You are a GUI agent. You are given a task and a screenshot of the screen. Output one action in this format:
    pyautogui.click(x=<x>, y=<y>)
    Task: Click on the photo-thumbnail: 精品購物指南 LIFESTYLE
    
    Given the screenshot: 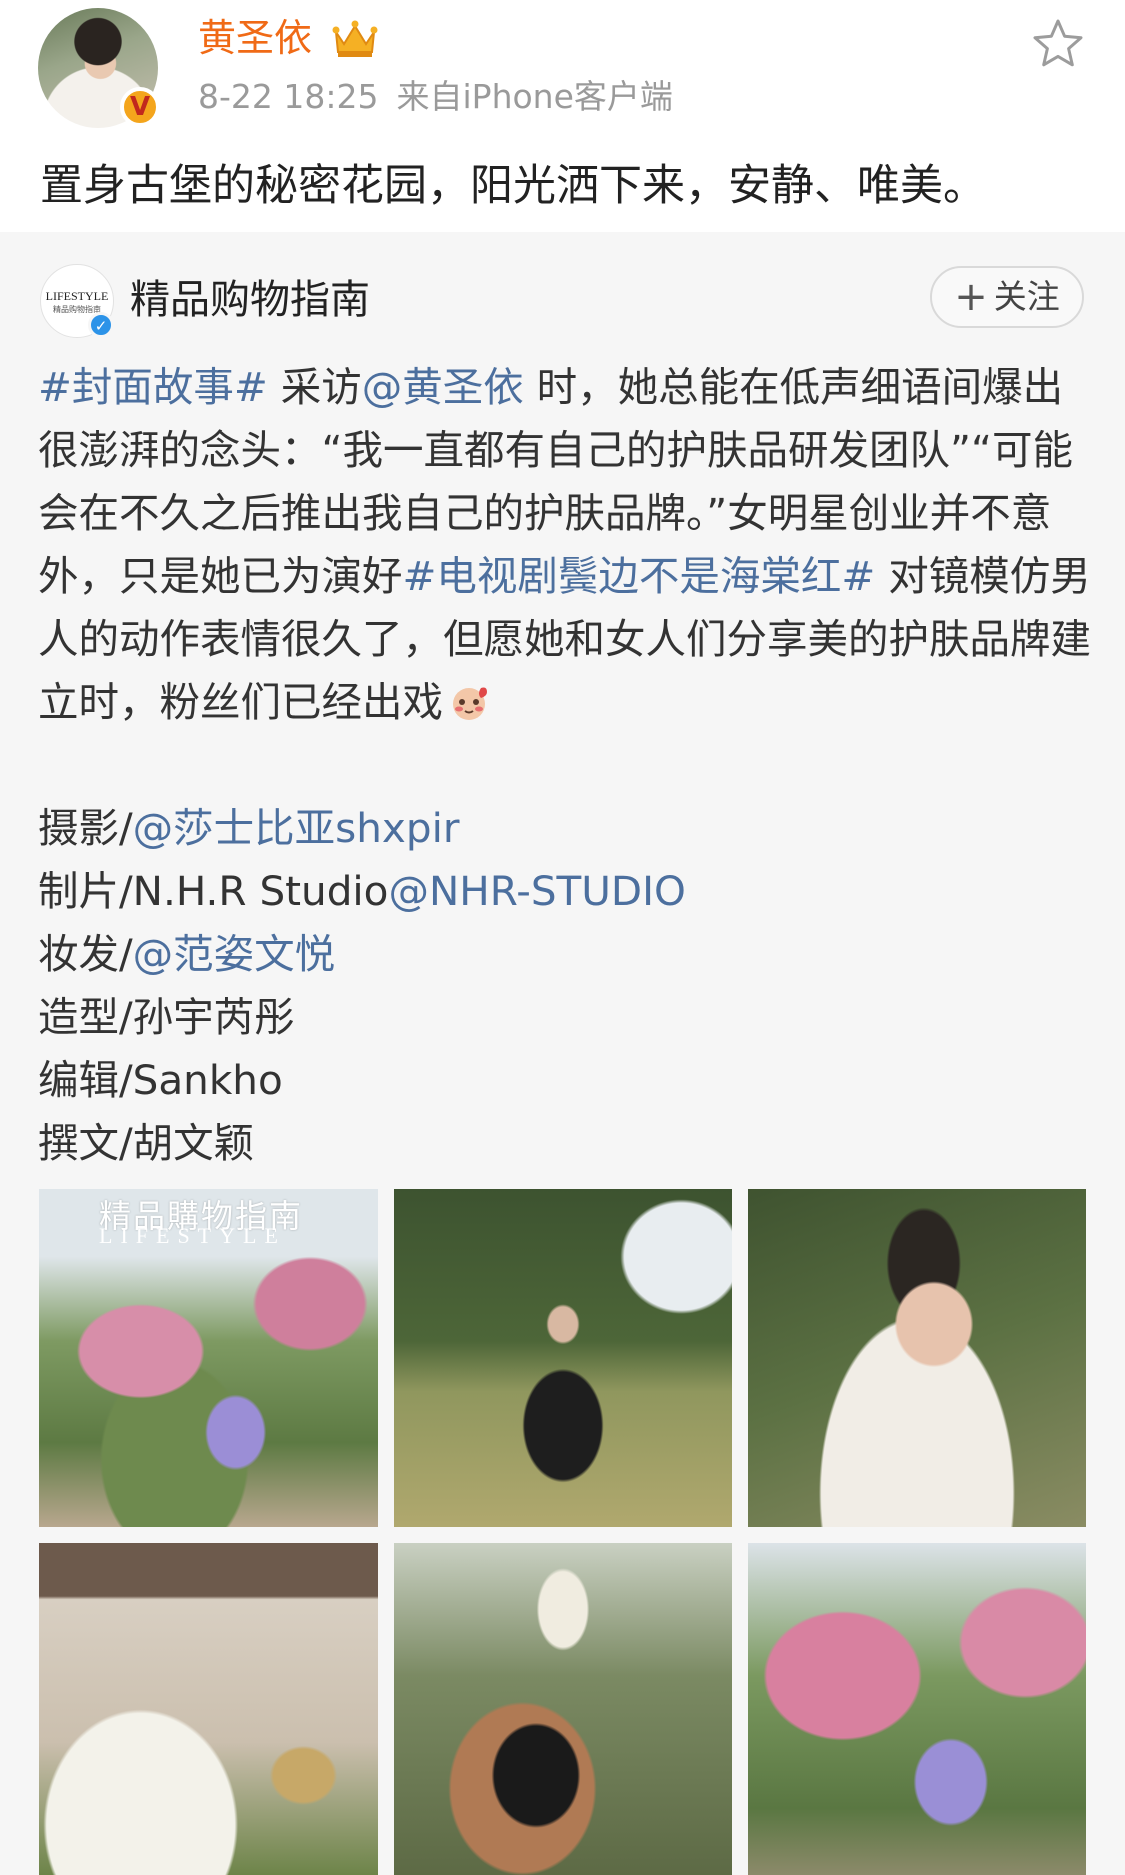 What is the action you would take?
    pyautogui.click(x=208, y=1358)
    